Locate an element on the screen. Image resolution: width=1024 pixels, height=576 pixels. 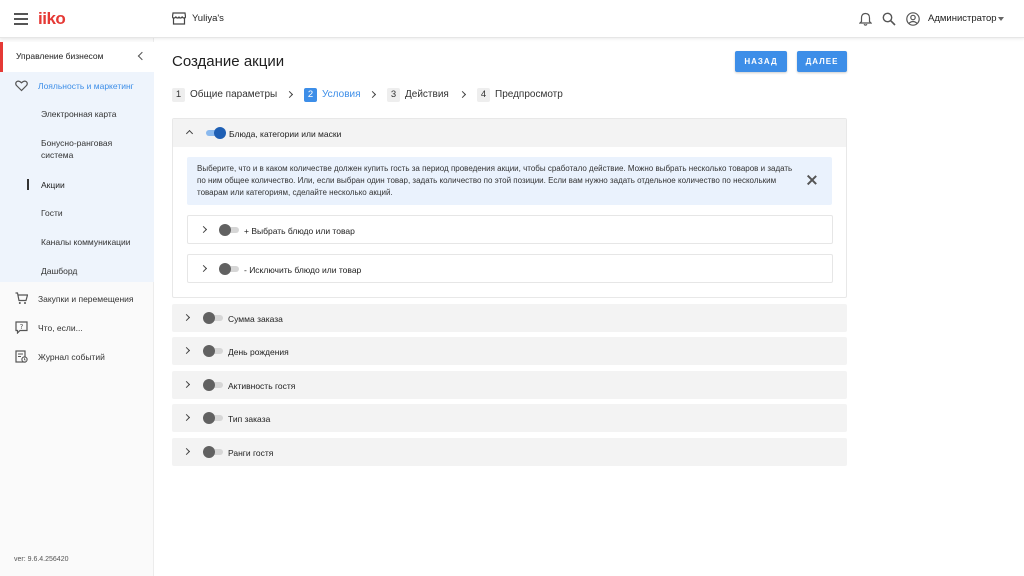
step-label: Условия is located at coordinates (341, 94).